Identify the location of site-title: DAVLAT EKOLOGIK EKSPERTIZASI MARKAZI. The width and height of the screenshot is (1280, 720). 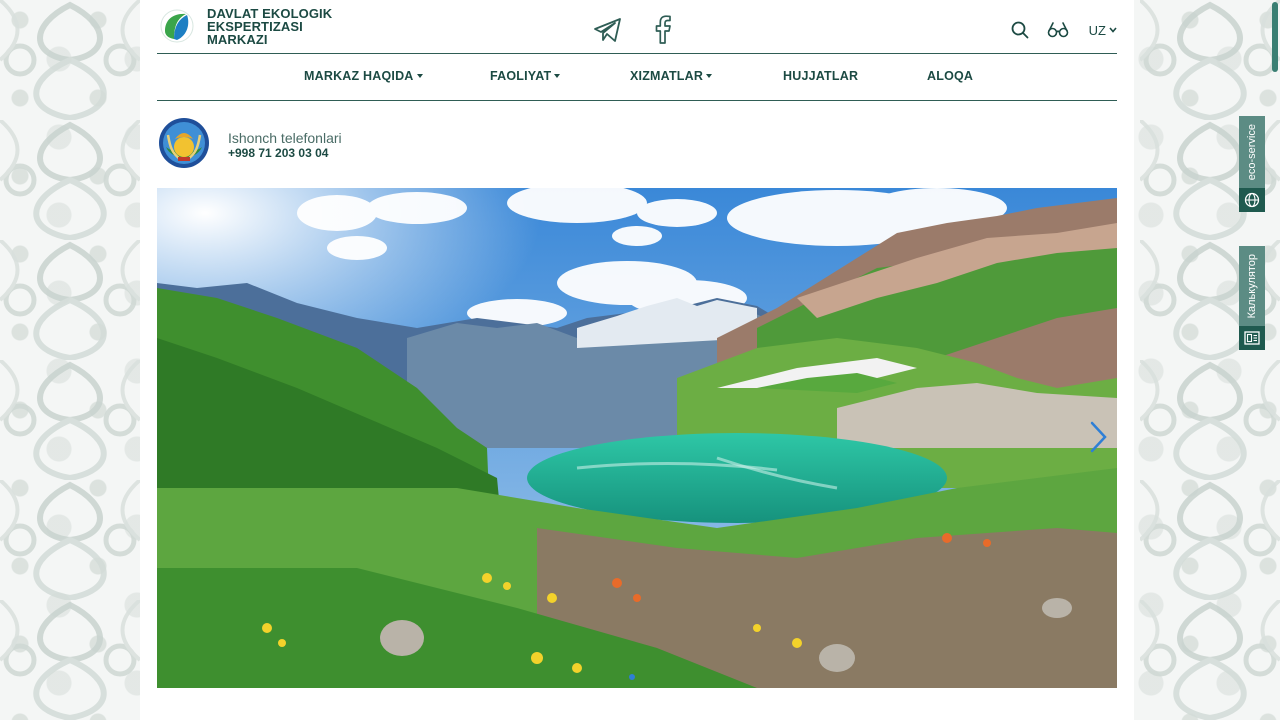
(277, 26).